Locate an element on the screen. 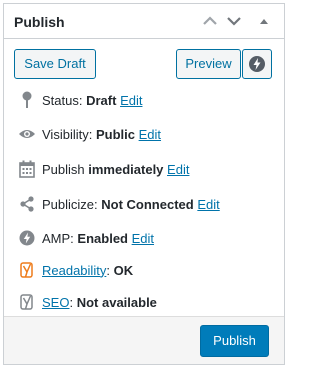  calendar-icon is located at coordinates (27, 169).